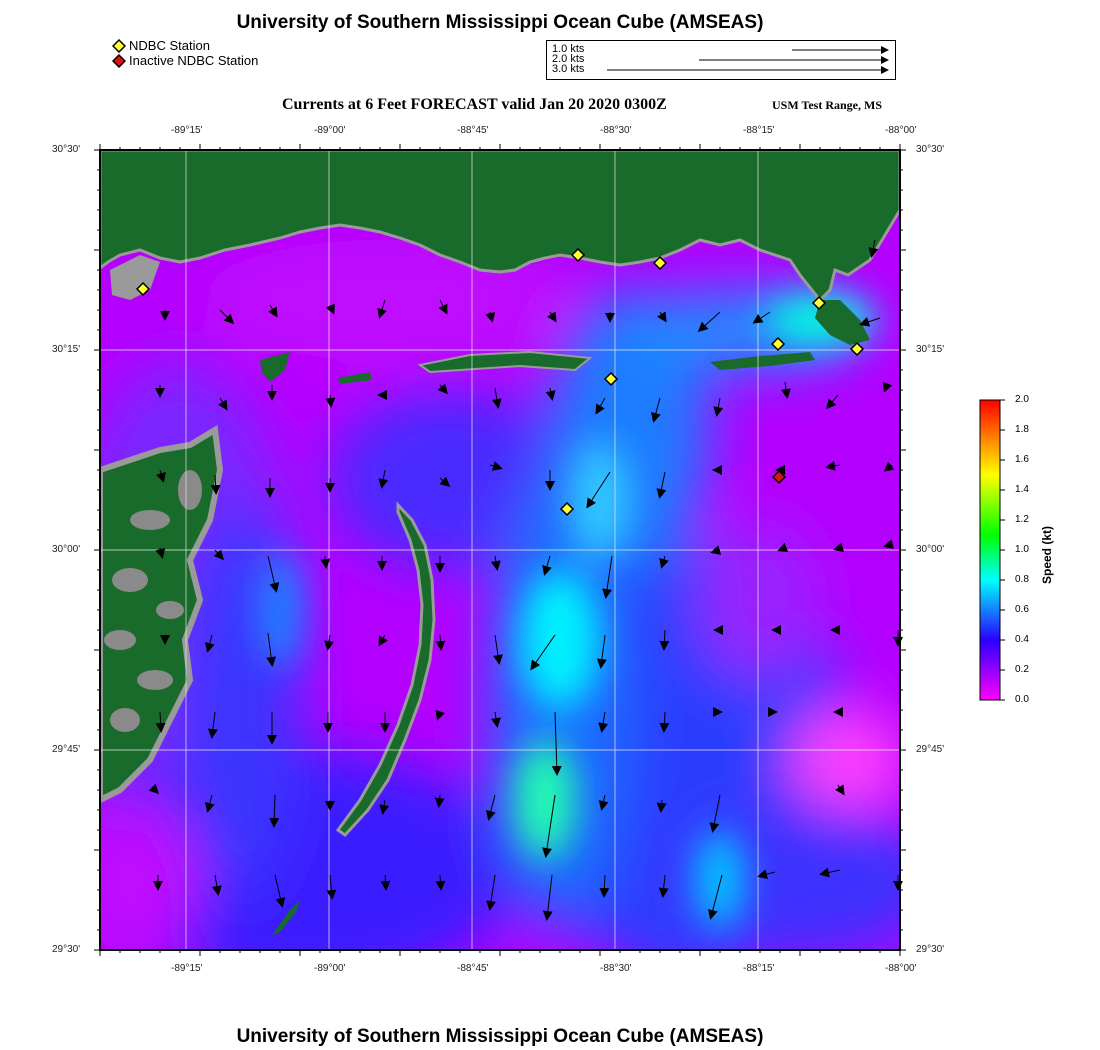  I want to click on lat-tick-right: 30°15', so click(930, 349).